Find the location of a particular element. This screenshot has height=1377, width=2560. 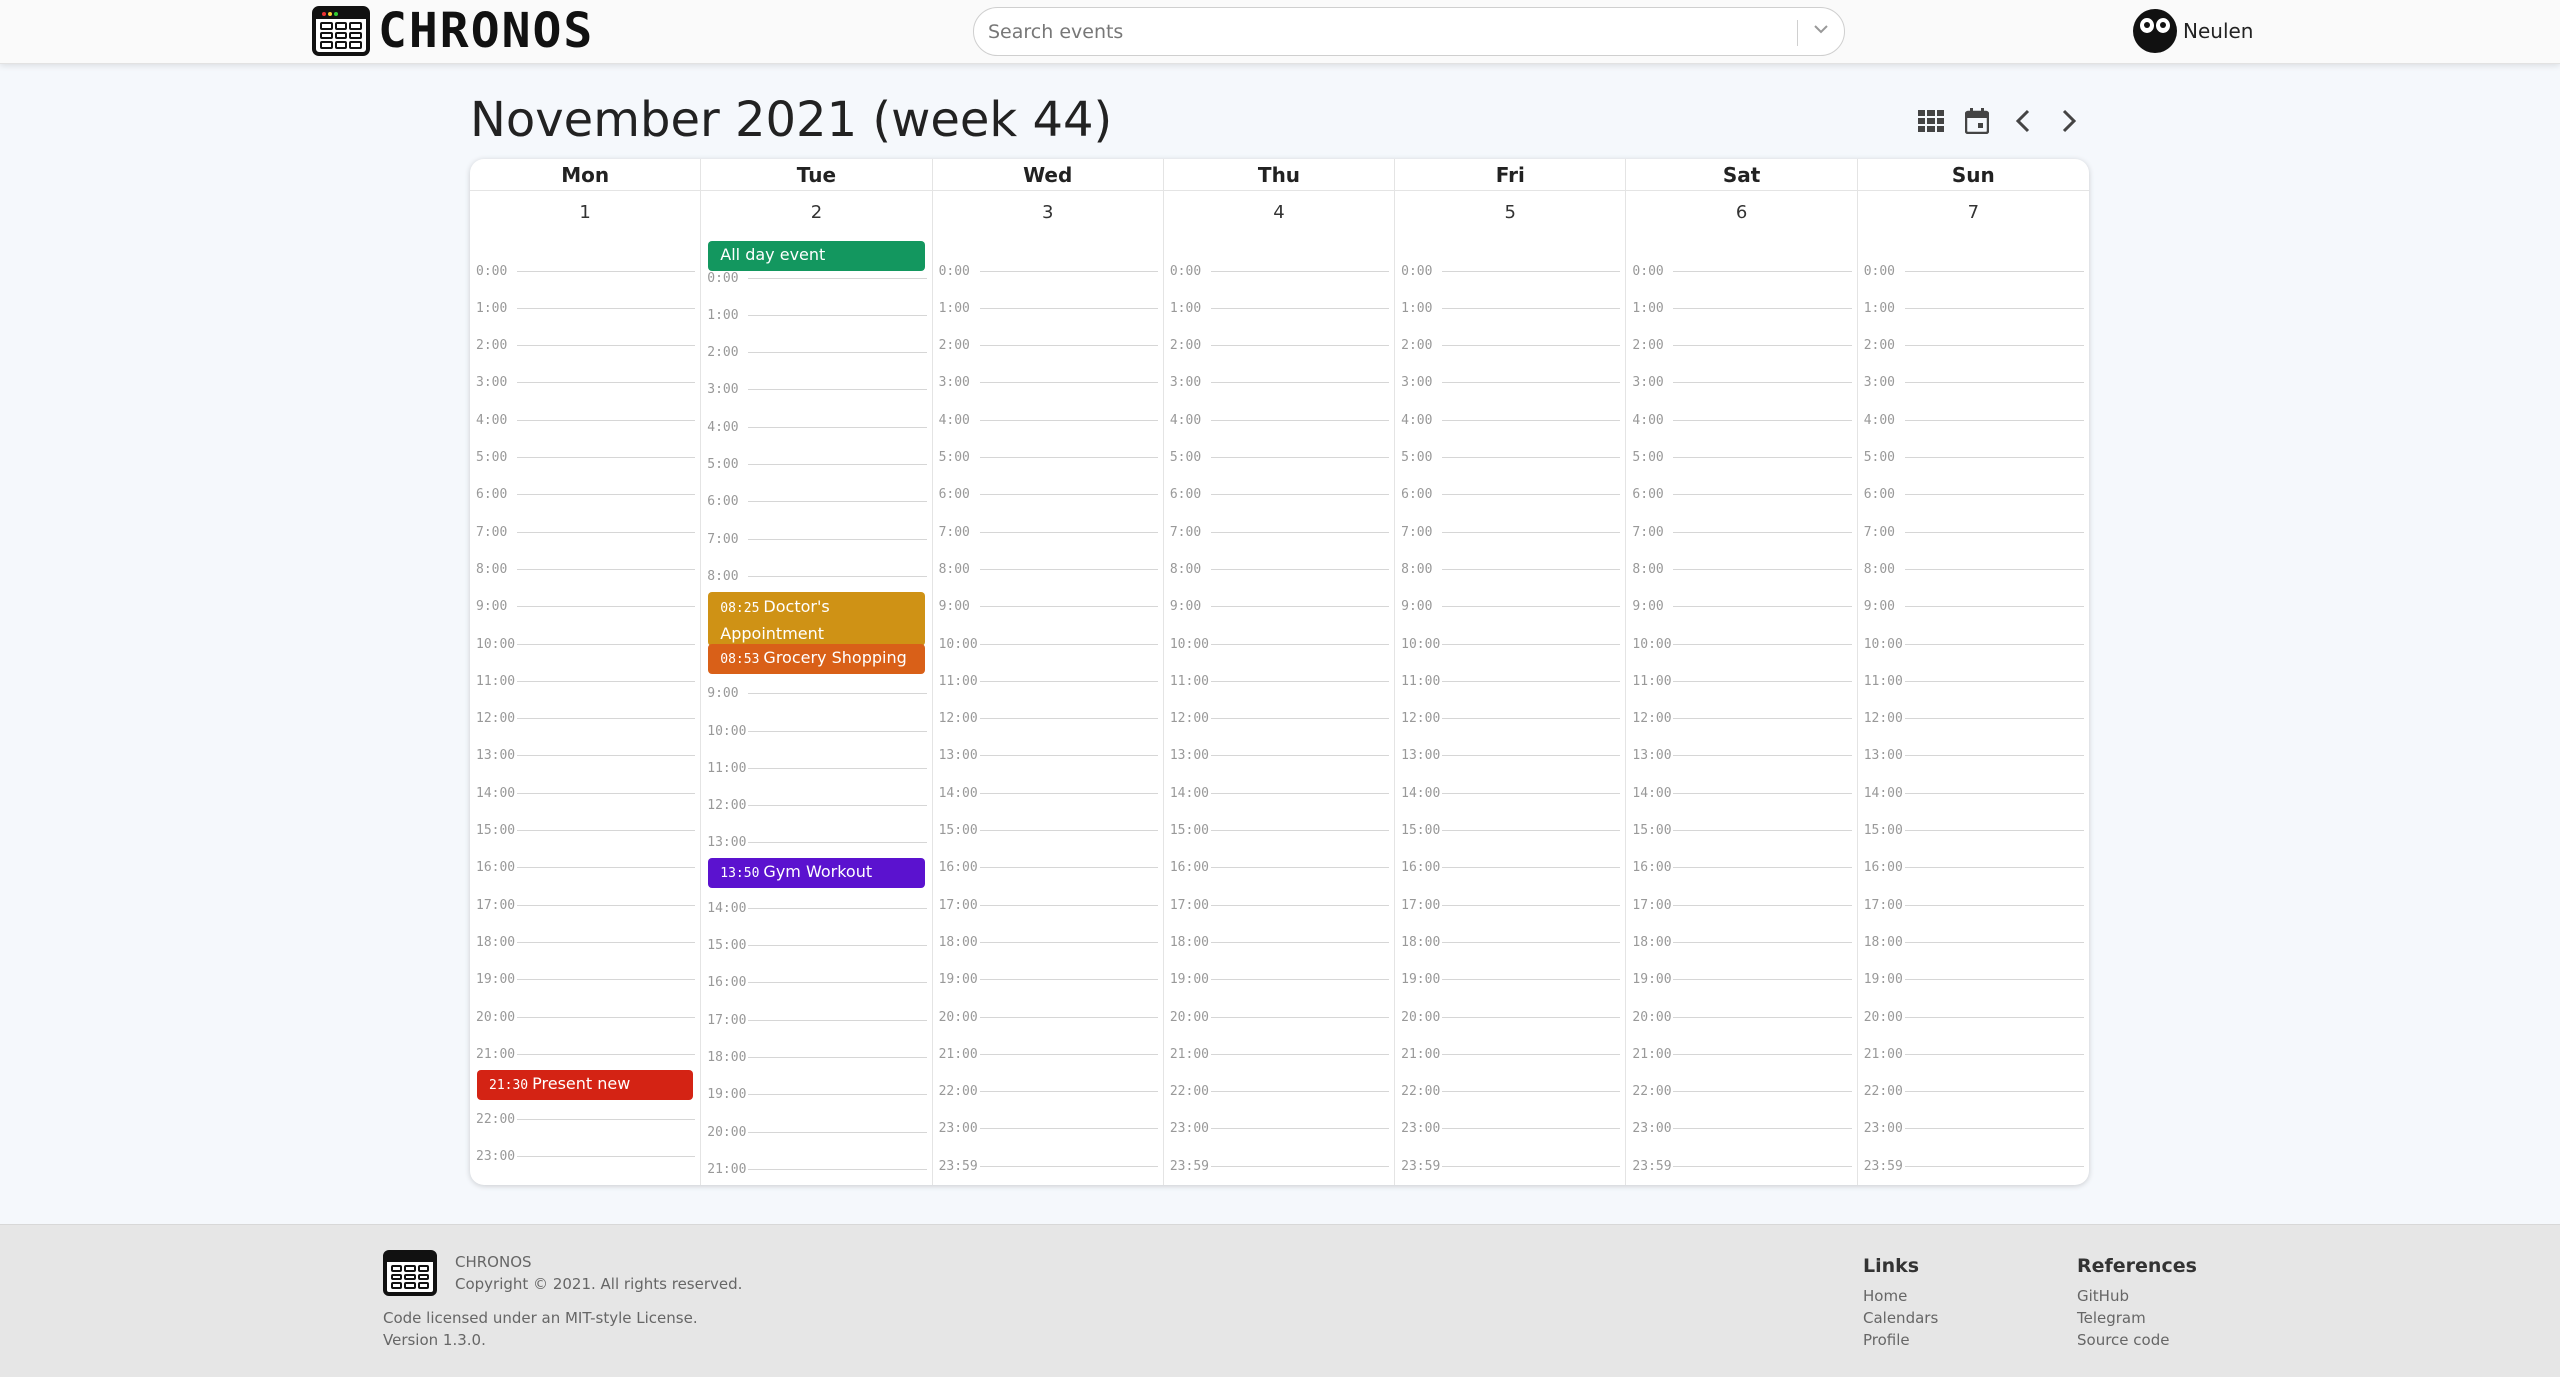

footer-link-calendars: Calendars is located at coordinates (1900, 1318).